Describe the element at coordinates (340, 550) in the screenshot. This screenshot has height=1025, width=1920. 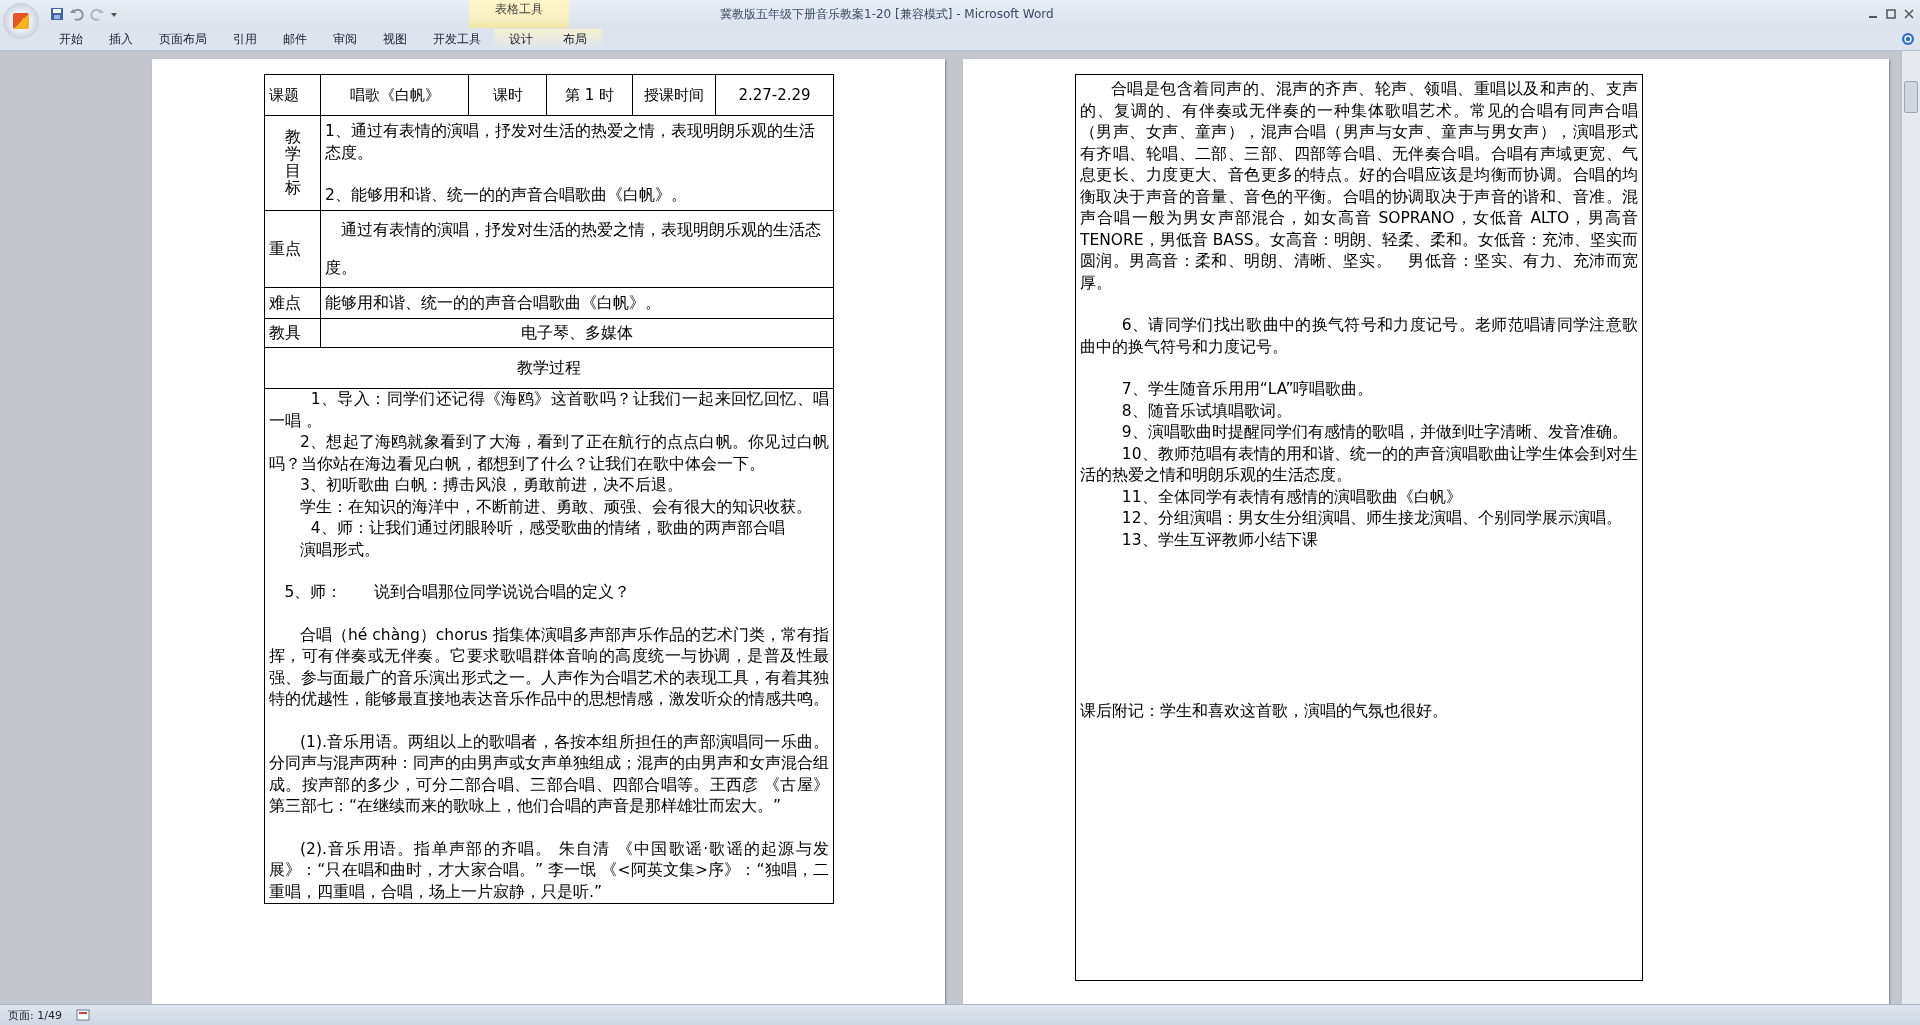
I see `paragraph: 演唱形式。` at that location.